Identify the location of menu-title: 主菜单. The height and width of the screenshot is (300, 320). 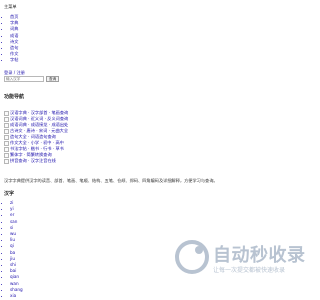
(10, 6).